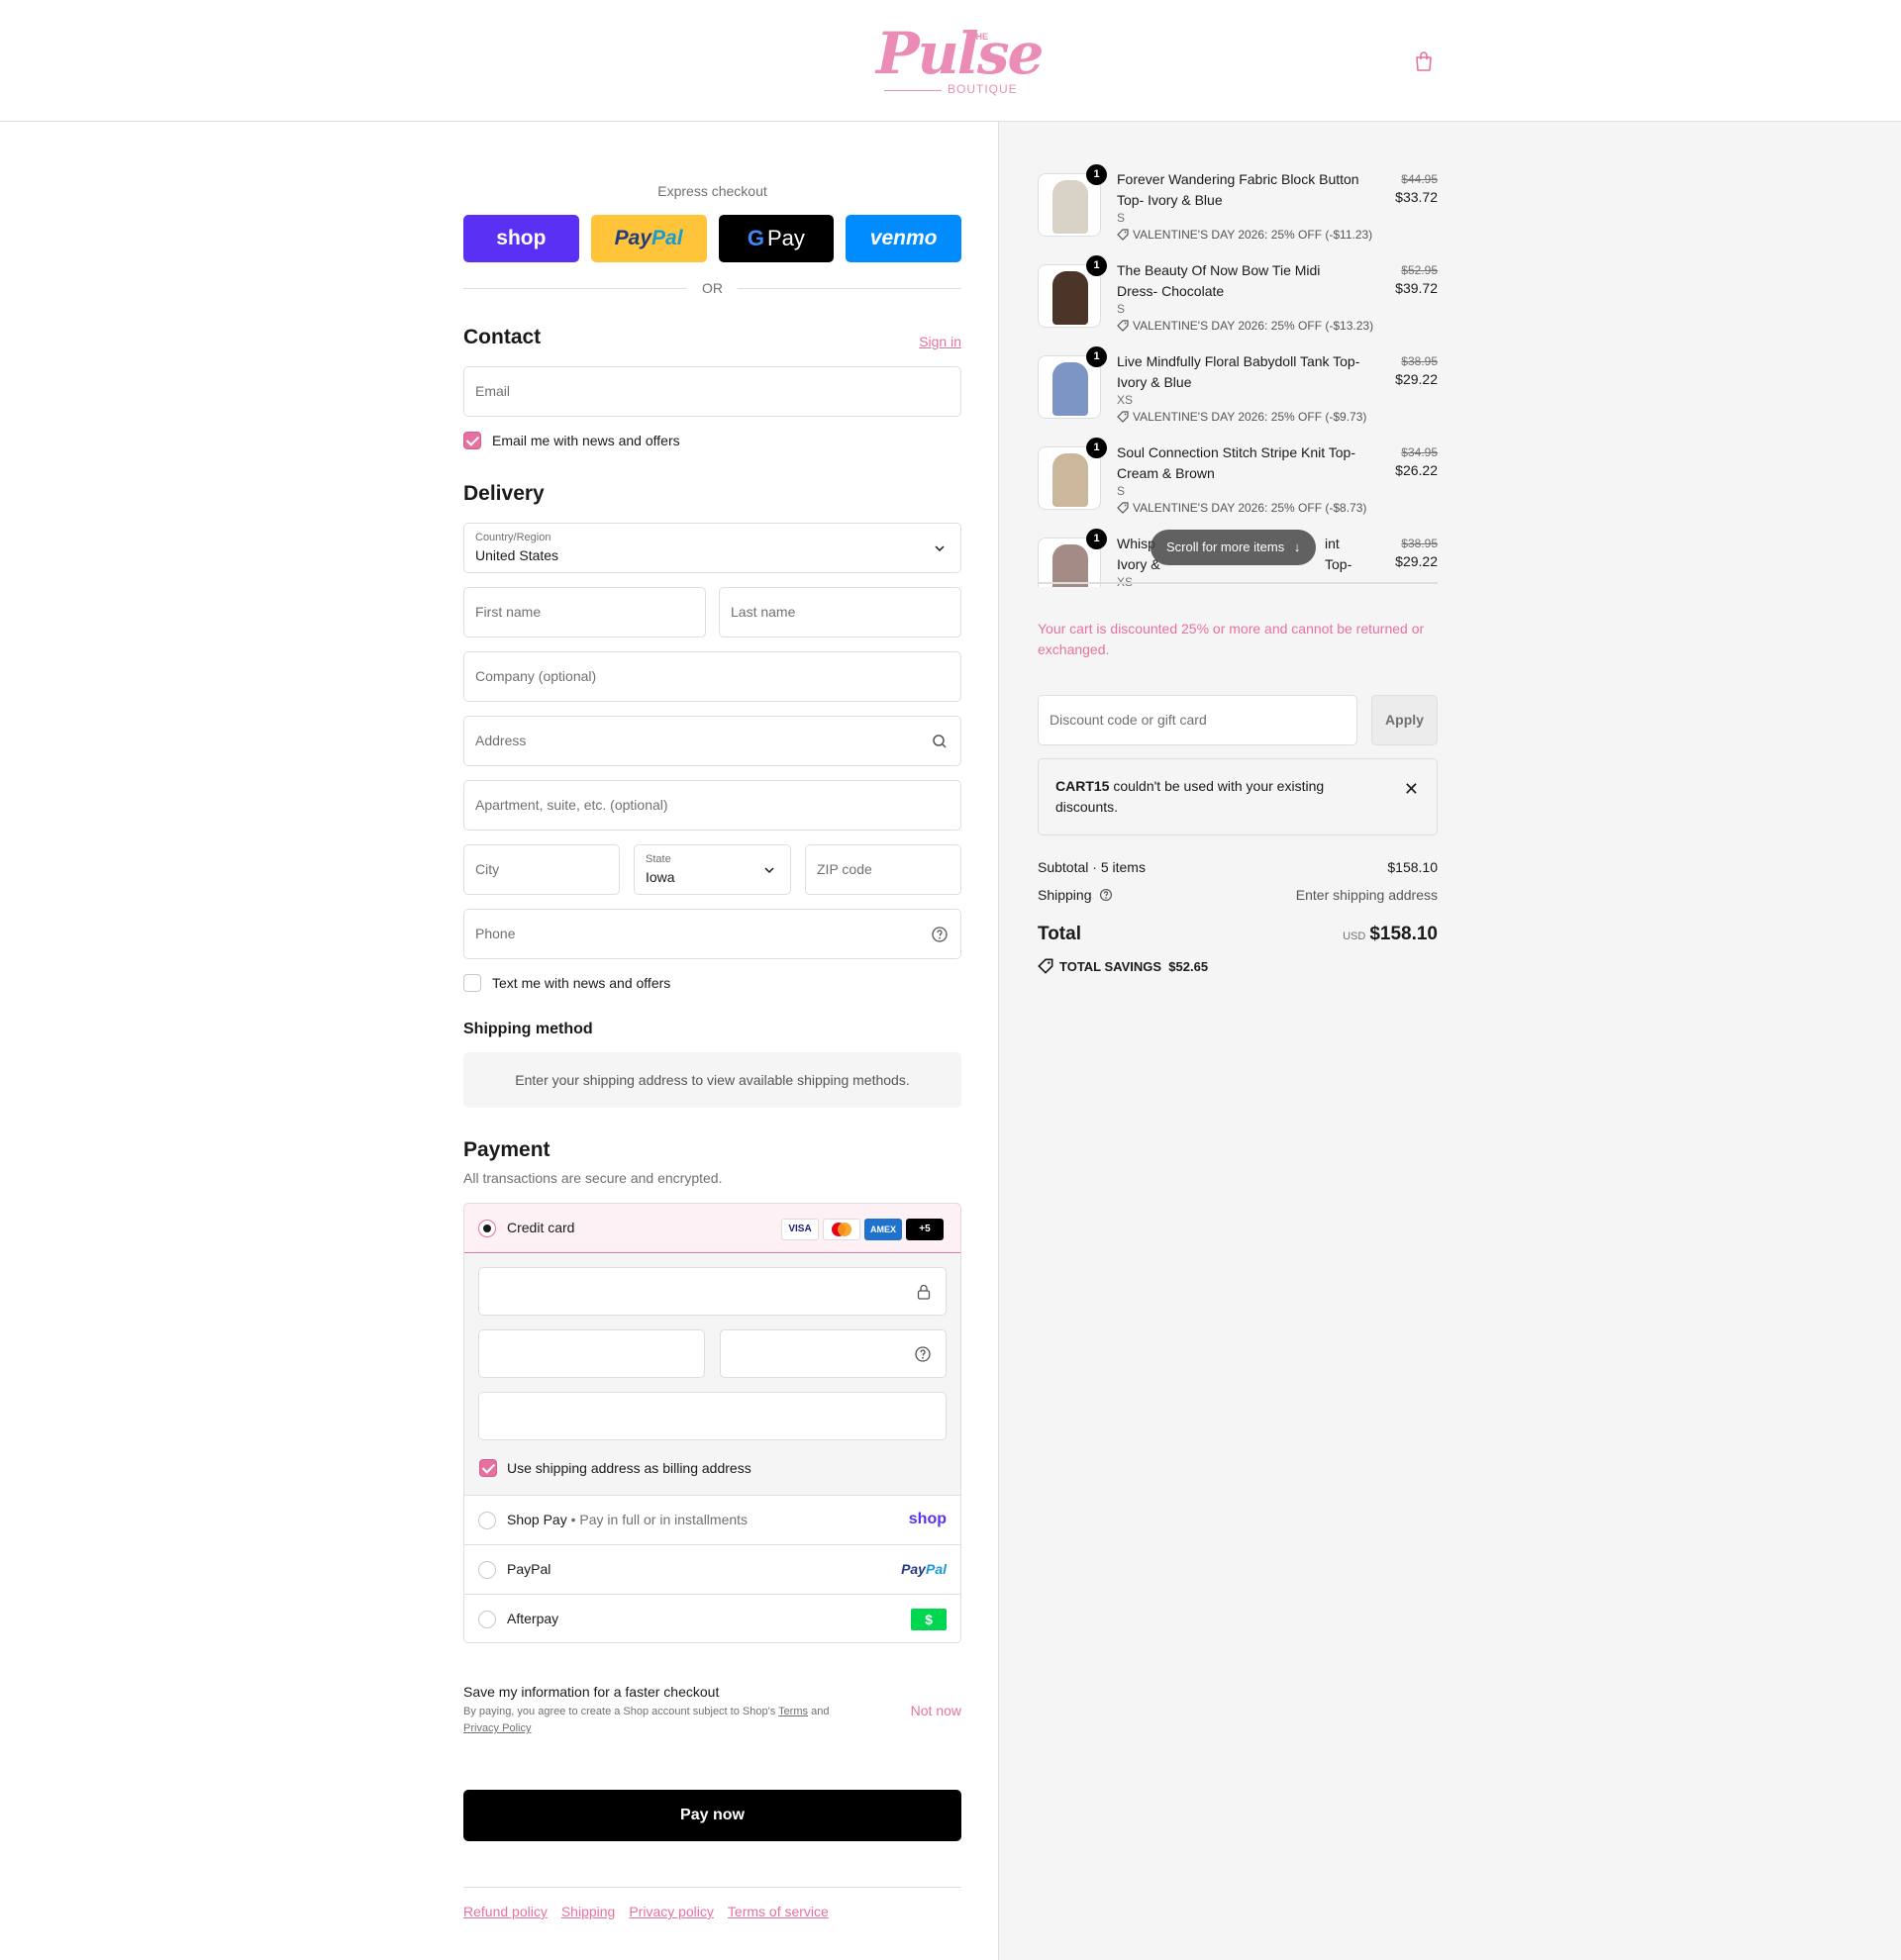  What do you see at coordinates (883, 869) in the screenshot?
I see `zip-field: ZIP code` at bounding box center [883, 869].